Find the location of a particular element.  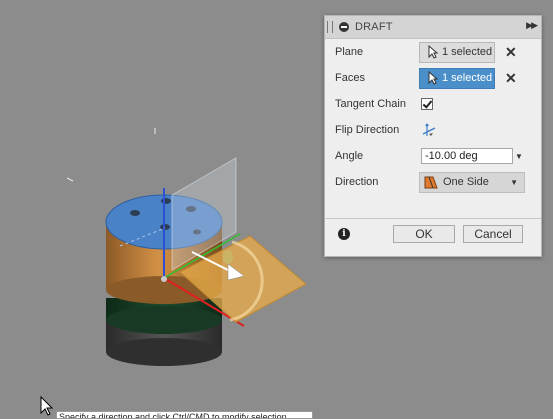

direction-row: Direction One Side ▼ is located at coordinates (433, 182).